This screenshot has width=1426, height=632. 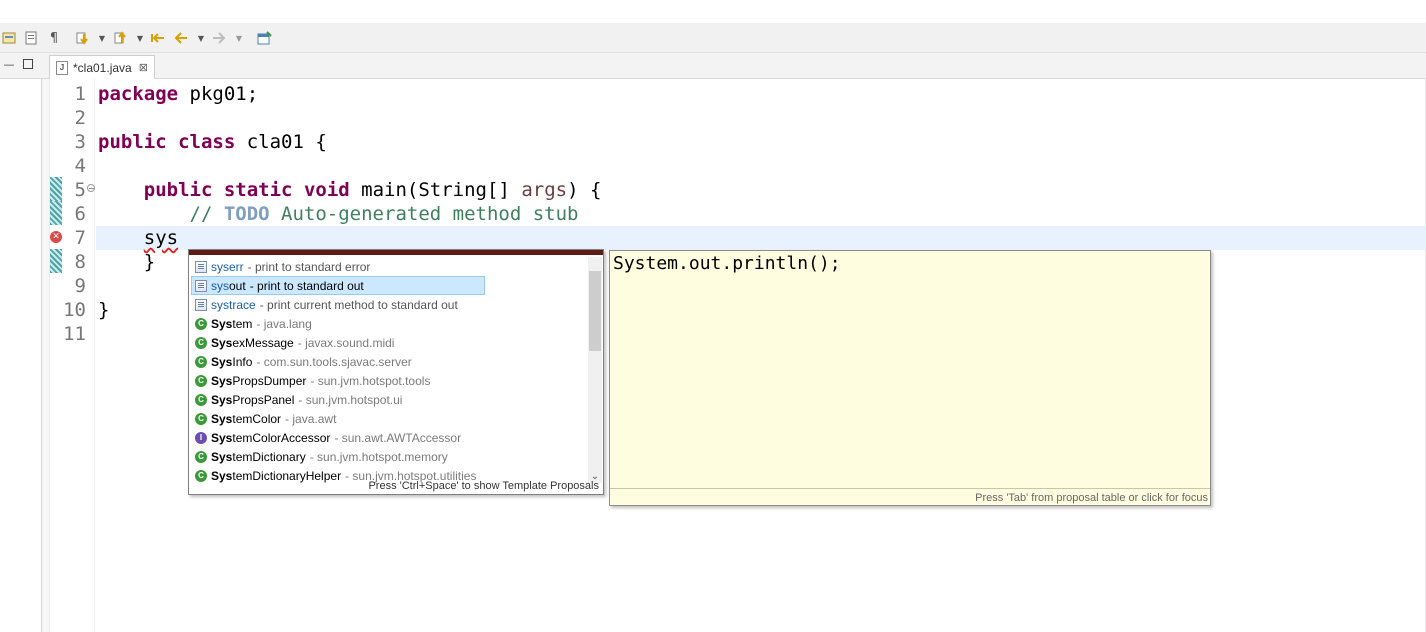 I want to click on back-dropdown-icon: ▼, so click(x=201, y=38).